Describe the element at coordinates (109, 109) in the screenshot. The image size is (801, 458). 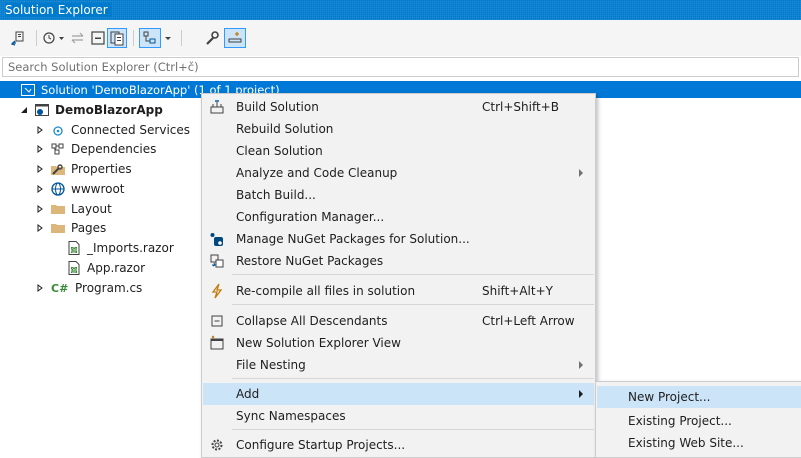
I see `project-label: DemoBlazorApp` at that location.